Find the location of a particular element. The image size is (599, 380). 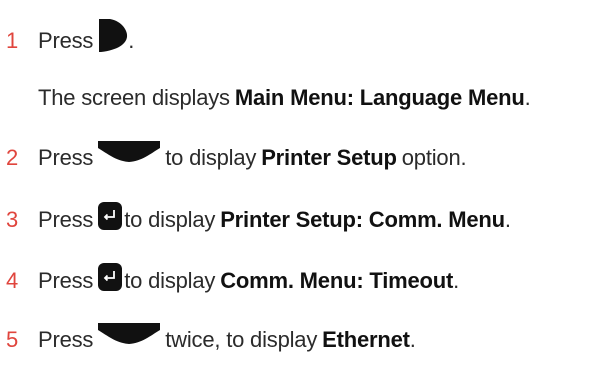

step-number: 3 is located at coordinates (12, 219).